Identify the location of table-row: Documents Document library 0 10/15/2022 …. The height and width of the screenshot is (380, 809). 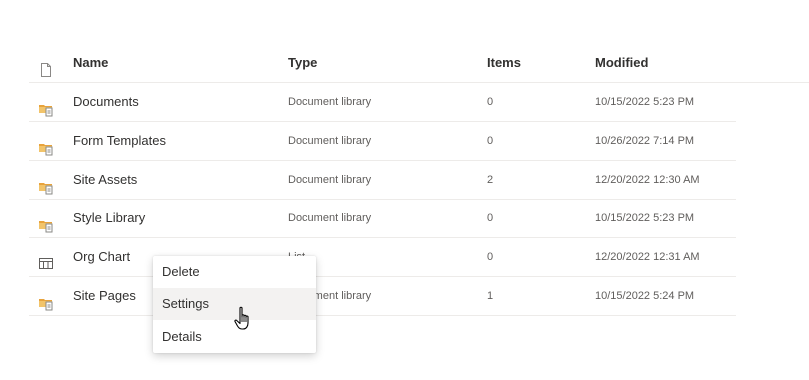
(382, 102).